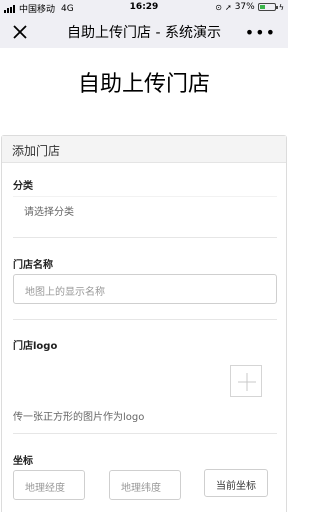 Image resolution: width=320 pixels, height=512 pixels. I want to click on plus-icon, so click(247, 382).